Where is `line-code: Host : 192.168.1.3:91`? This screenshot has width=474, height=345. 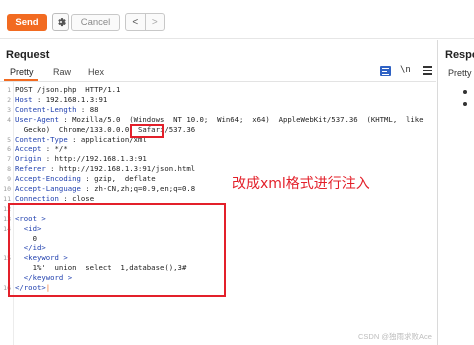
line-code: Host : 192.168.1.3:91 is located at coordinates (61, 100).